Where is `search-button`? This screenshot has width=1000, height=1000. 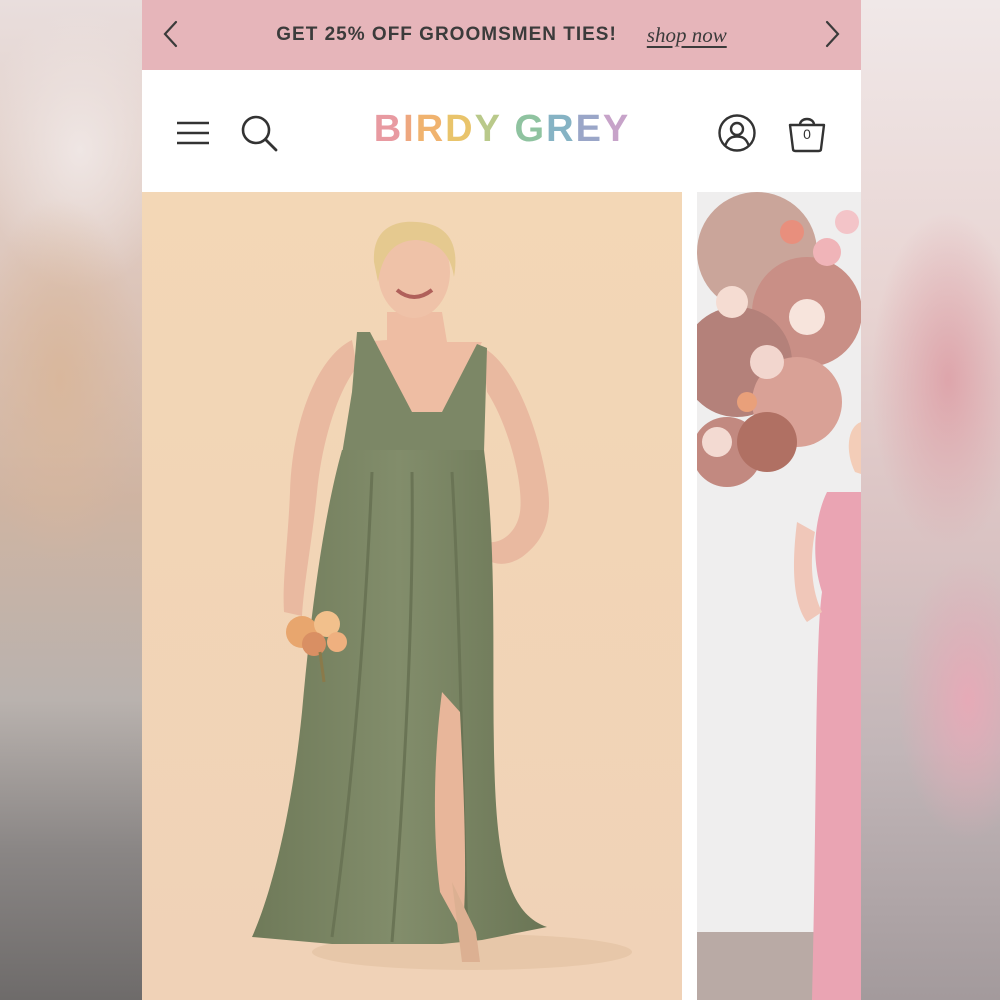 search-button is located at coordinates (259, 133).